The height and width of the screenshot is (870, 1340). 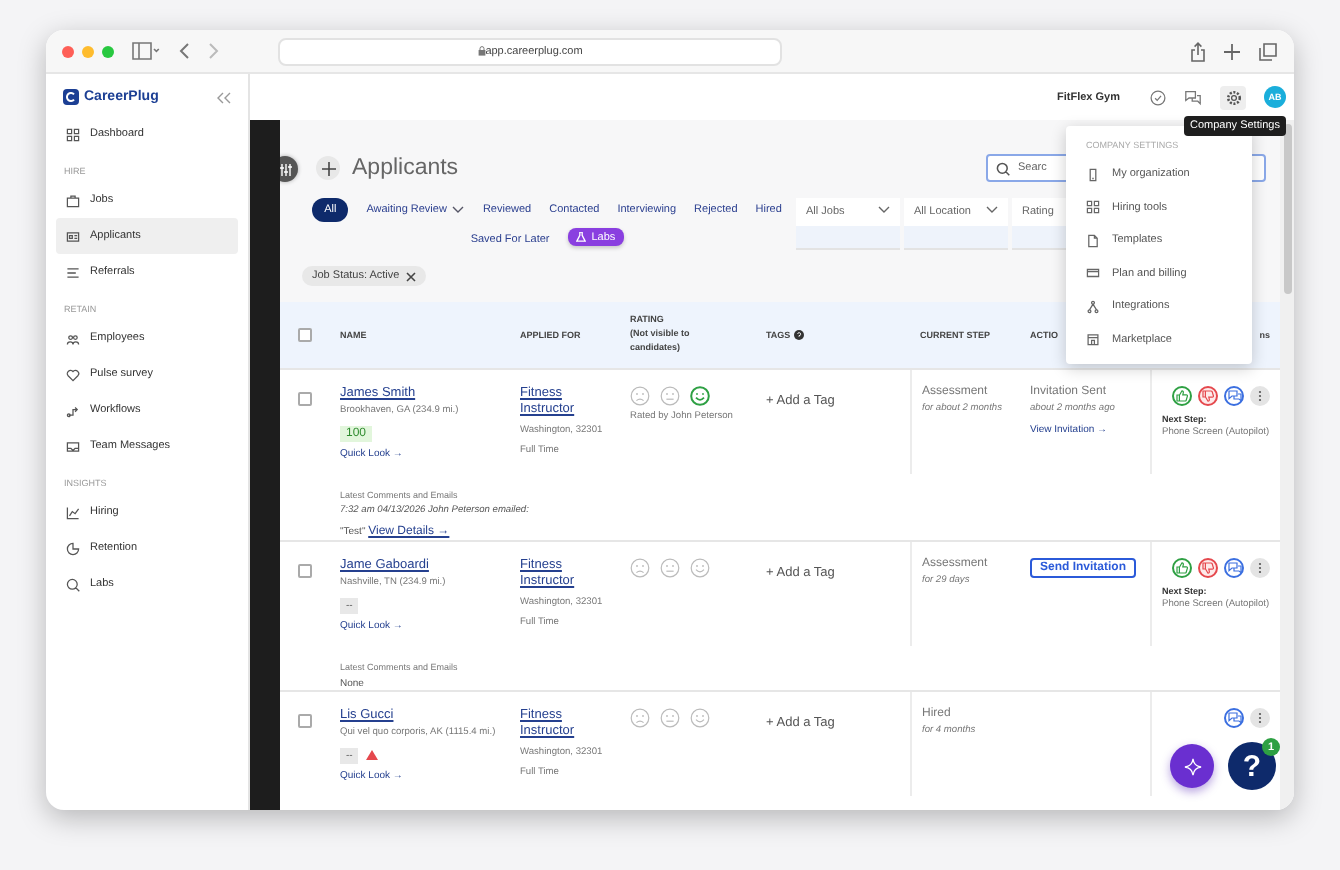 I want to click on phone-icon, so click(x=1093, y=174).